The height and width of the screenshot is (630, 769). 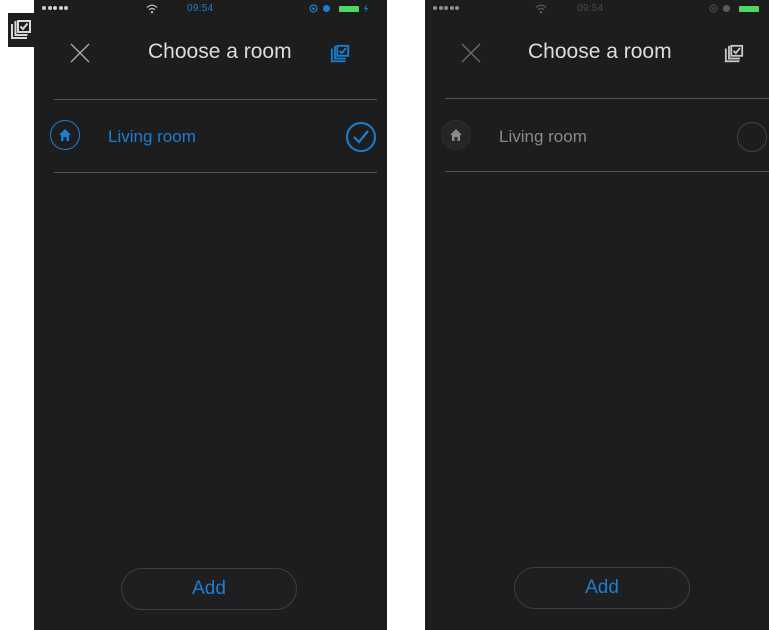 What do you see at coordinates (366, 8) in the screenshot?
I see `charging-icon` at bounding box center [366, 8].